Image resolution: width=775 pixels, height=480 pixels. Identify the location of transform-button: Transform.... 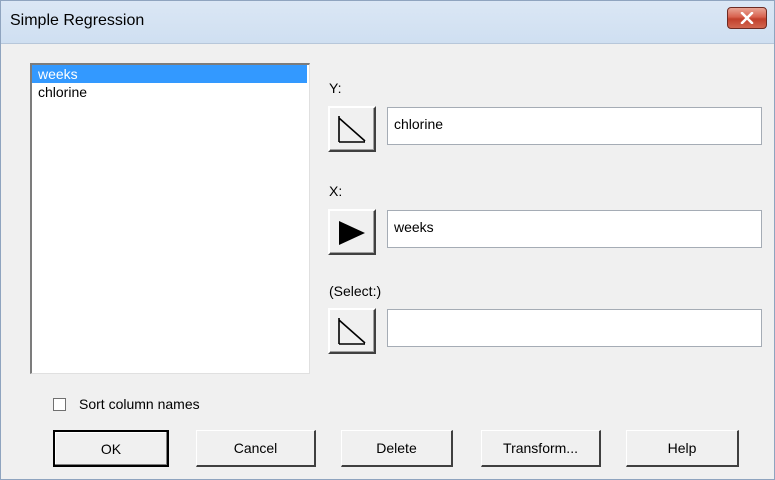
(541, 448).